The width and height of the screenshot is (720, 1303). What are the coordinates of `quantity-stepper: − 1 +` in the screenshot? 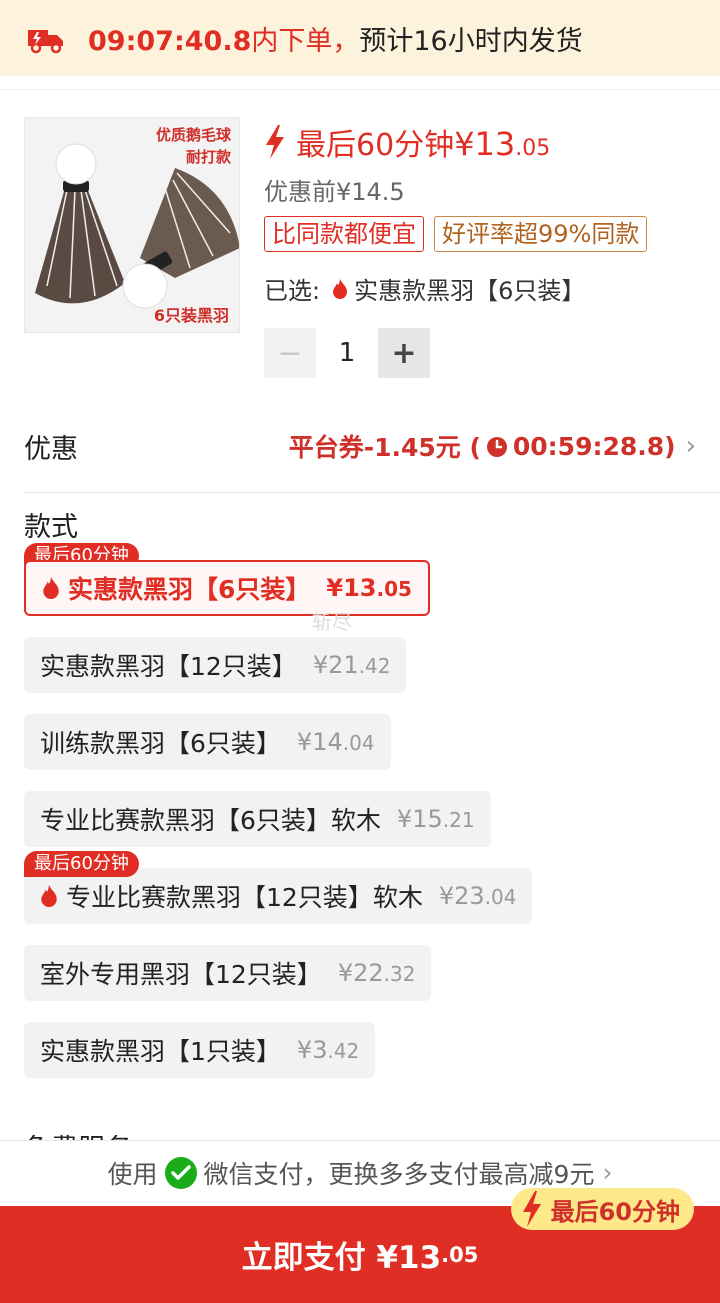 It's located at (347, 353).